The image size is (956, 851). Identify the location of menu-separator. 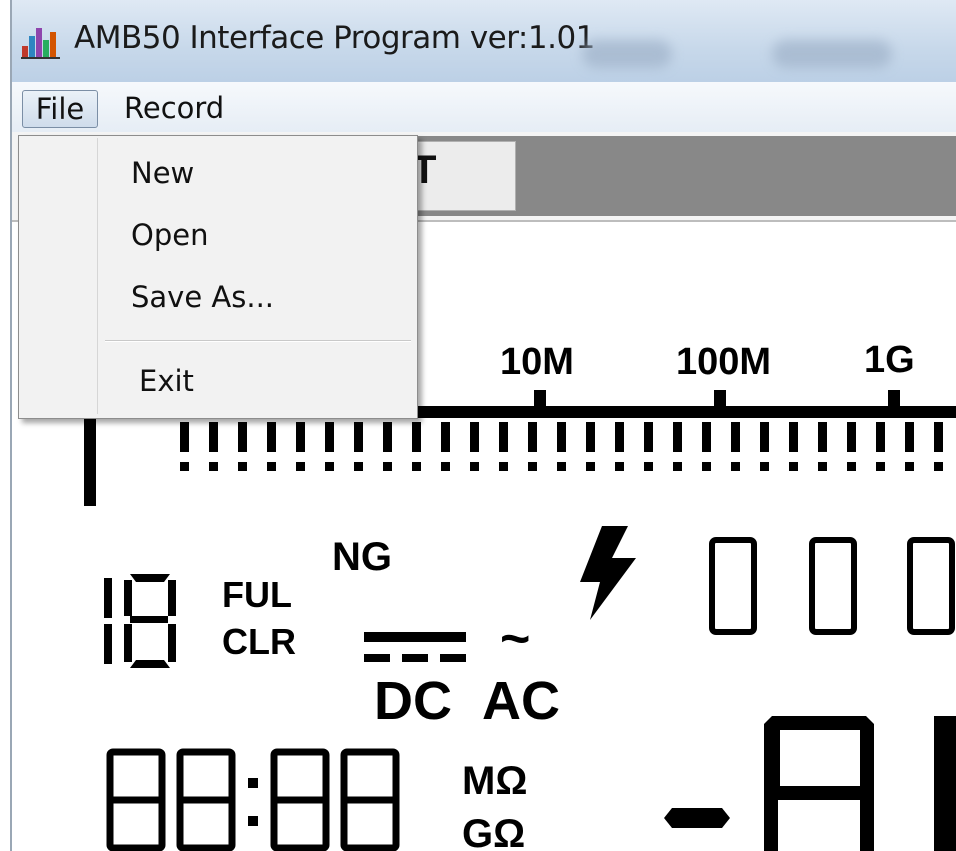
(258, 341).